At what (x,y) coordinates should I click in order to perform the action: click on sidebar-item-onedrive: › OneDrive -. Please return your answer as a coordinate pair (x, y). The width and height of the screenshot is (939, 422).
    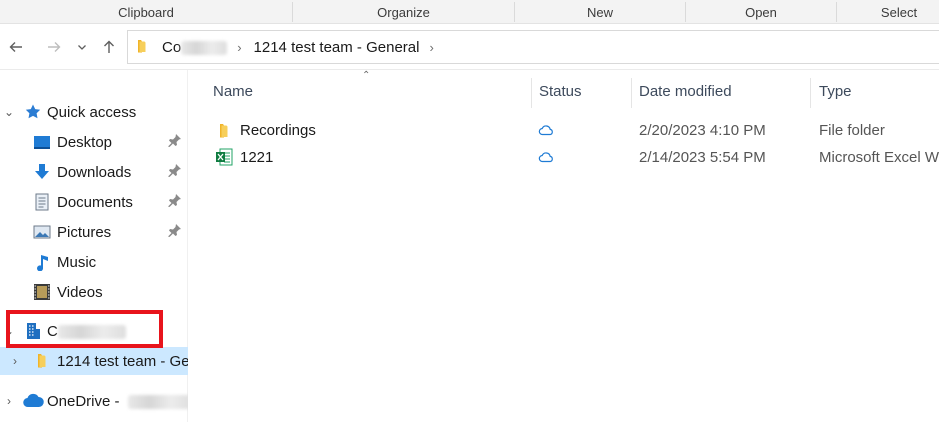
    Looking at the image, I should click on (96, 401).